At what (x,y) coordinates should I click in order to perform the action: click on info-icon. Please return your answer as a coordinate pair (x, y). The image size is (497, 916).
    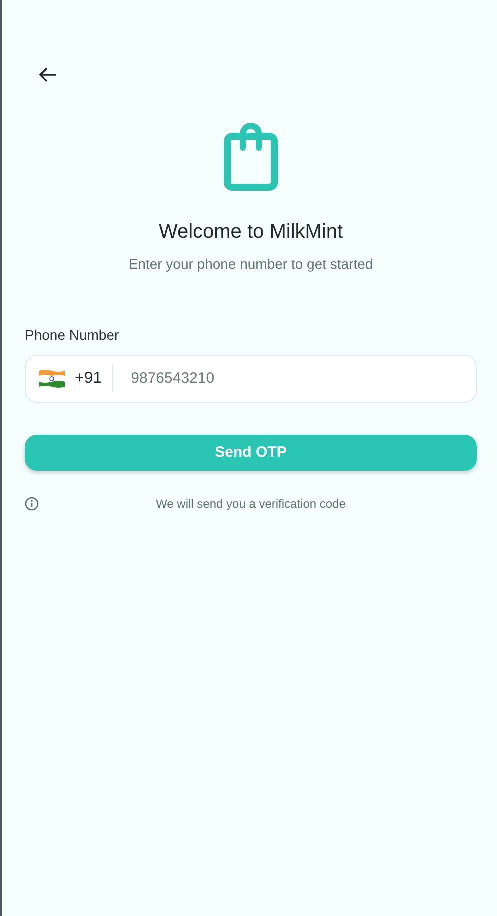
    Looking at the image, I should click on (32, 504).